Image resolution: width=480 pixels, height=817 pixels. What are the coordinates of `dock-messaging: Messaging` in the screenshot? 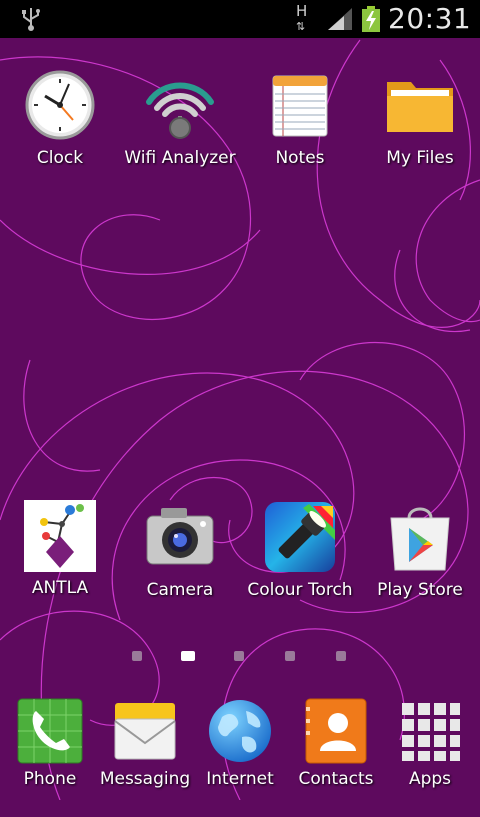 It's located at (145, 757).